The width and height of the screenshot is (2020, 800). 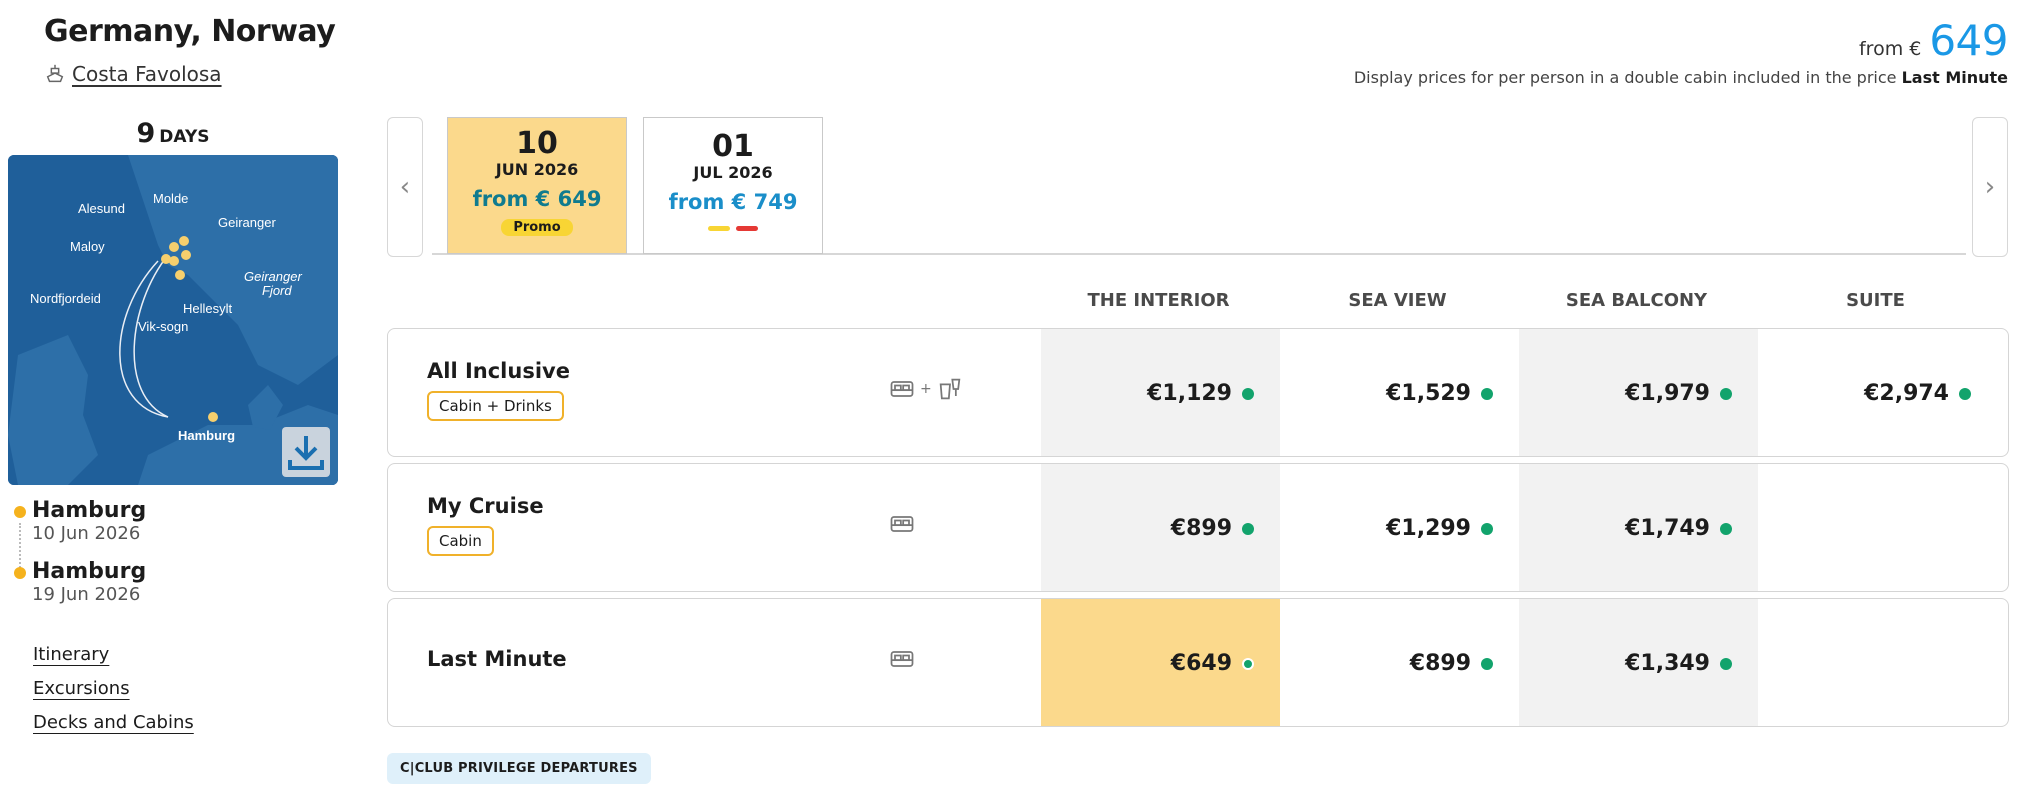 What do you see at coordinates (537, 227) in the screenshot?
I see `promo-badge: Promo` at bounding box center [537, 227].